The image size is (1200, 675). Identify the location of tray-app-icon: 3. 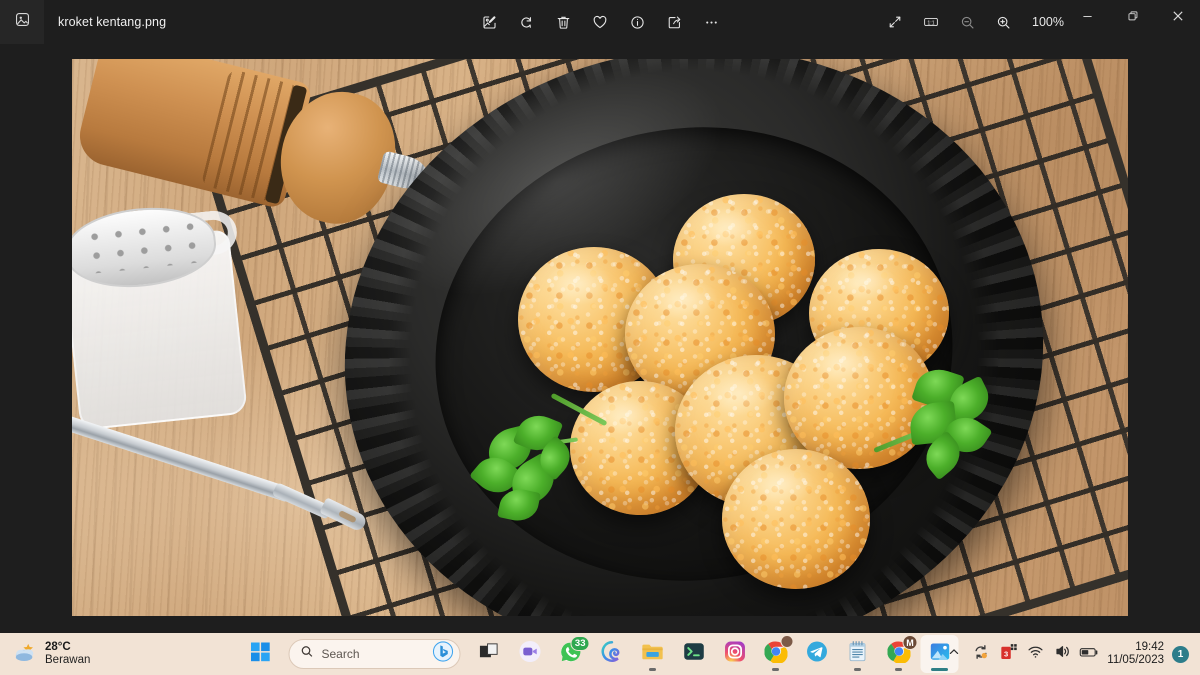
(1008, 654).